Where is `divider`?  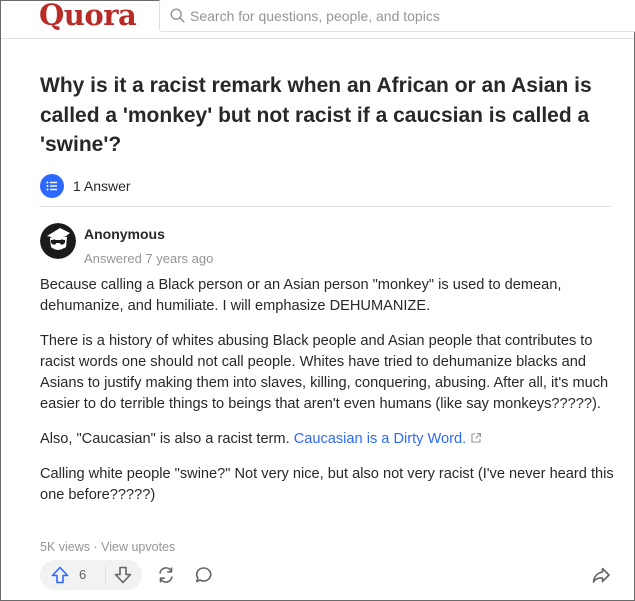
divider is located at coordinates (325, 206).